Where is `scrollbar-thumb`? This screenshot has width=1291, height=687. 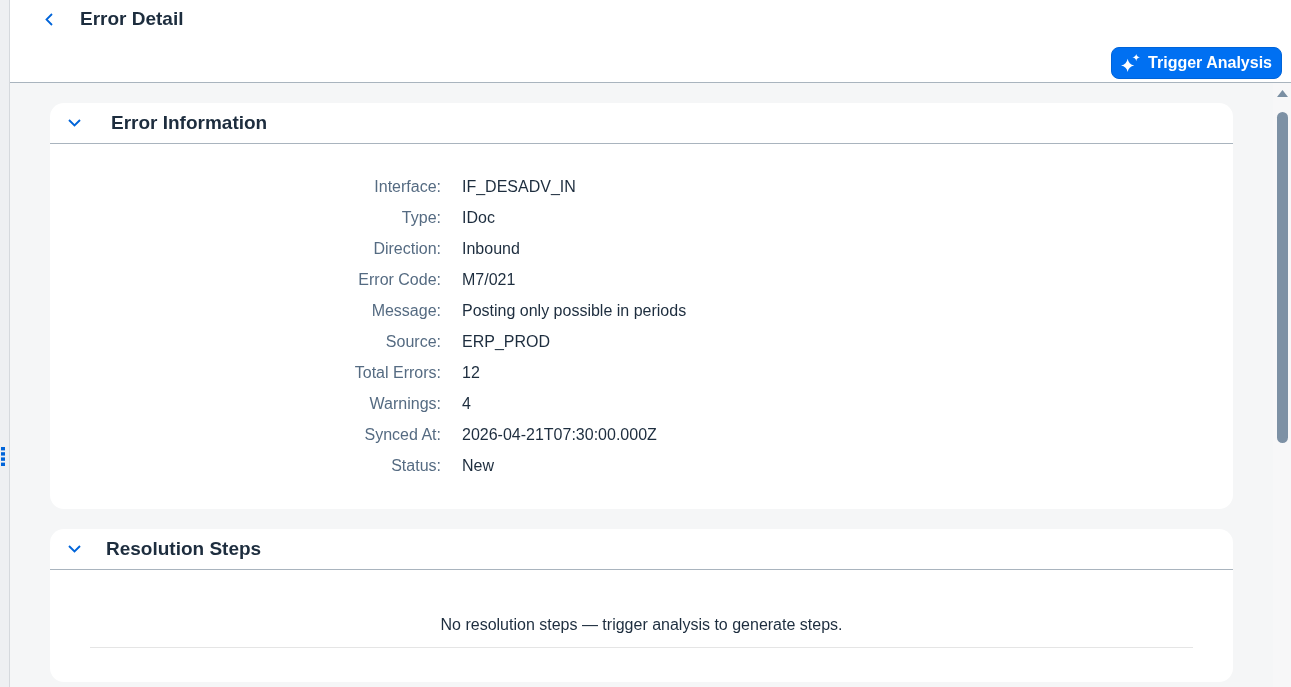
scrollbar-thumb is located at coordinates (1282, 277).